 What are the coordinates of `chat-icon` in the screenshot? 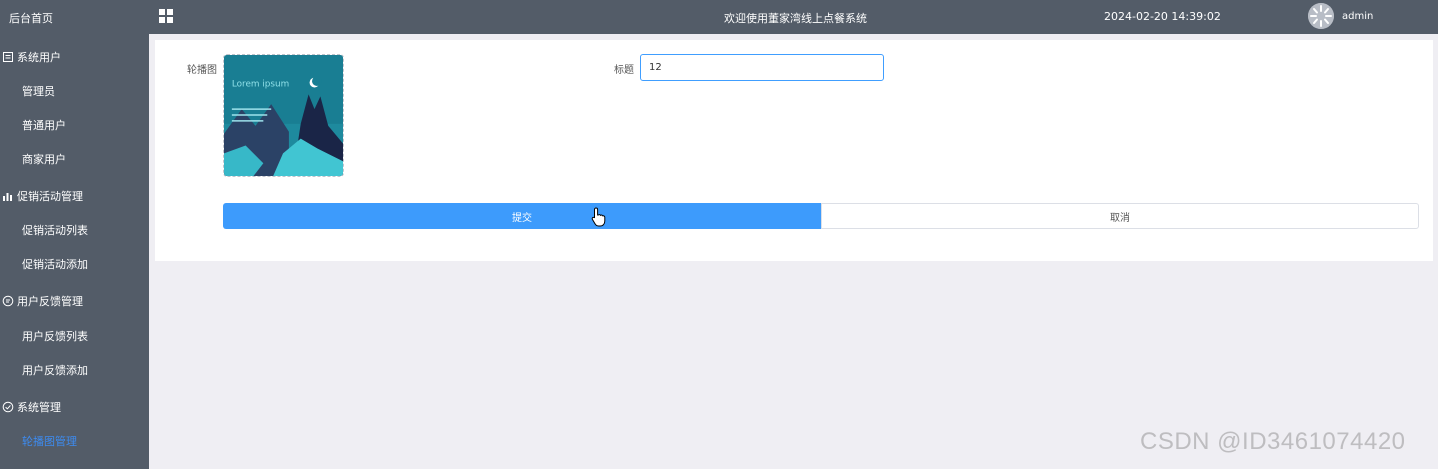 It's located at (8, 301).